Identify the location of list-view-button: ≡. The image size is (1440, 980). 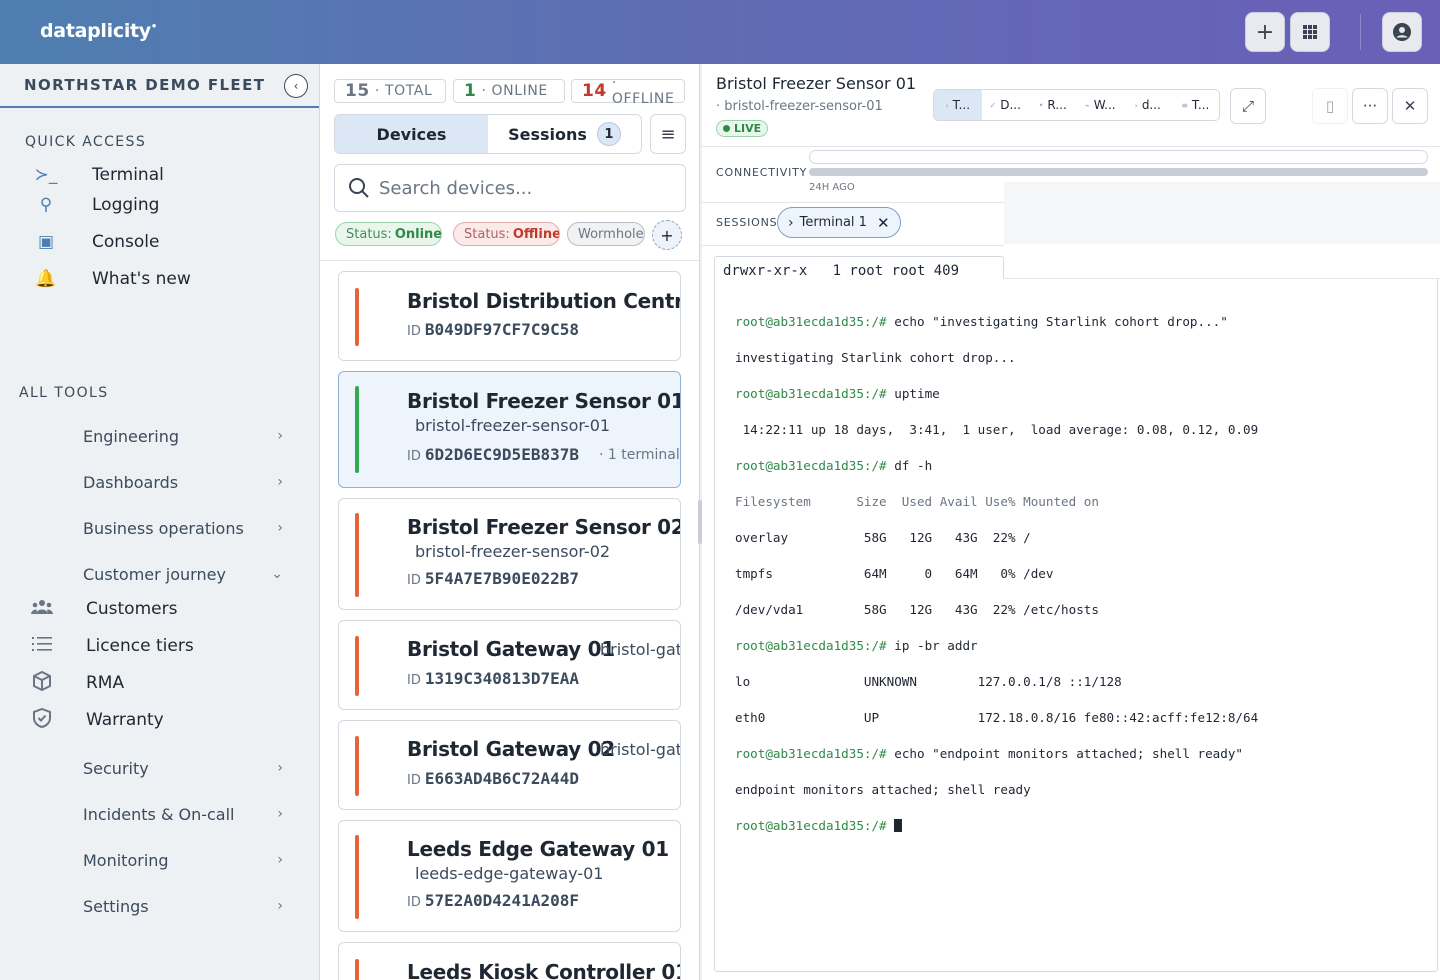
(668, 134).